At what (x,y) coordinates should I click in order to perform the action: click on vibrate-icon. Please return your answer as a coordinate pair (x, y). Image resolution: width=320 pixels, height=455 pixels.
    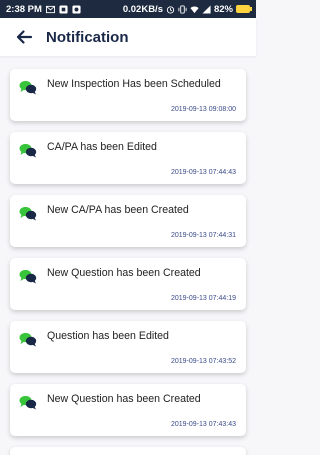
    Looking at the image, I should click on (182, 9).